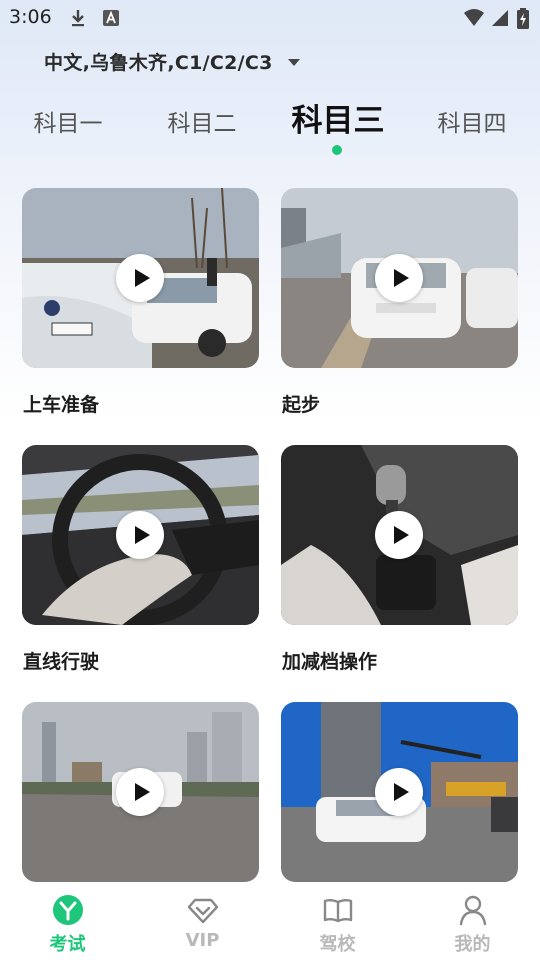 The height and width of the screenshot is (960, 540). What do you see at coordinates (472, 944) in the screenshot?
I see `nav-label: 我的` at bounding box center [472, 944].